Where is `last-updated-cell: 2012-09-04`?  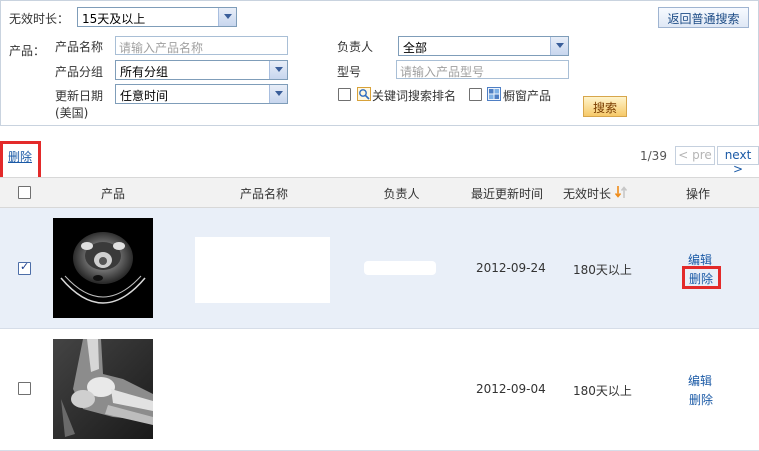
last-updated-cell: 2012-09-04 is located at coordinates (511, 389).